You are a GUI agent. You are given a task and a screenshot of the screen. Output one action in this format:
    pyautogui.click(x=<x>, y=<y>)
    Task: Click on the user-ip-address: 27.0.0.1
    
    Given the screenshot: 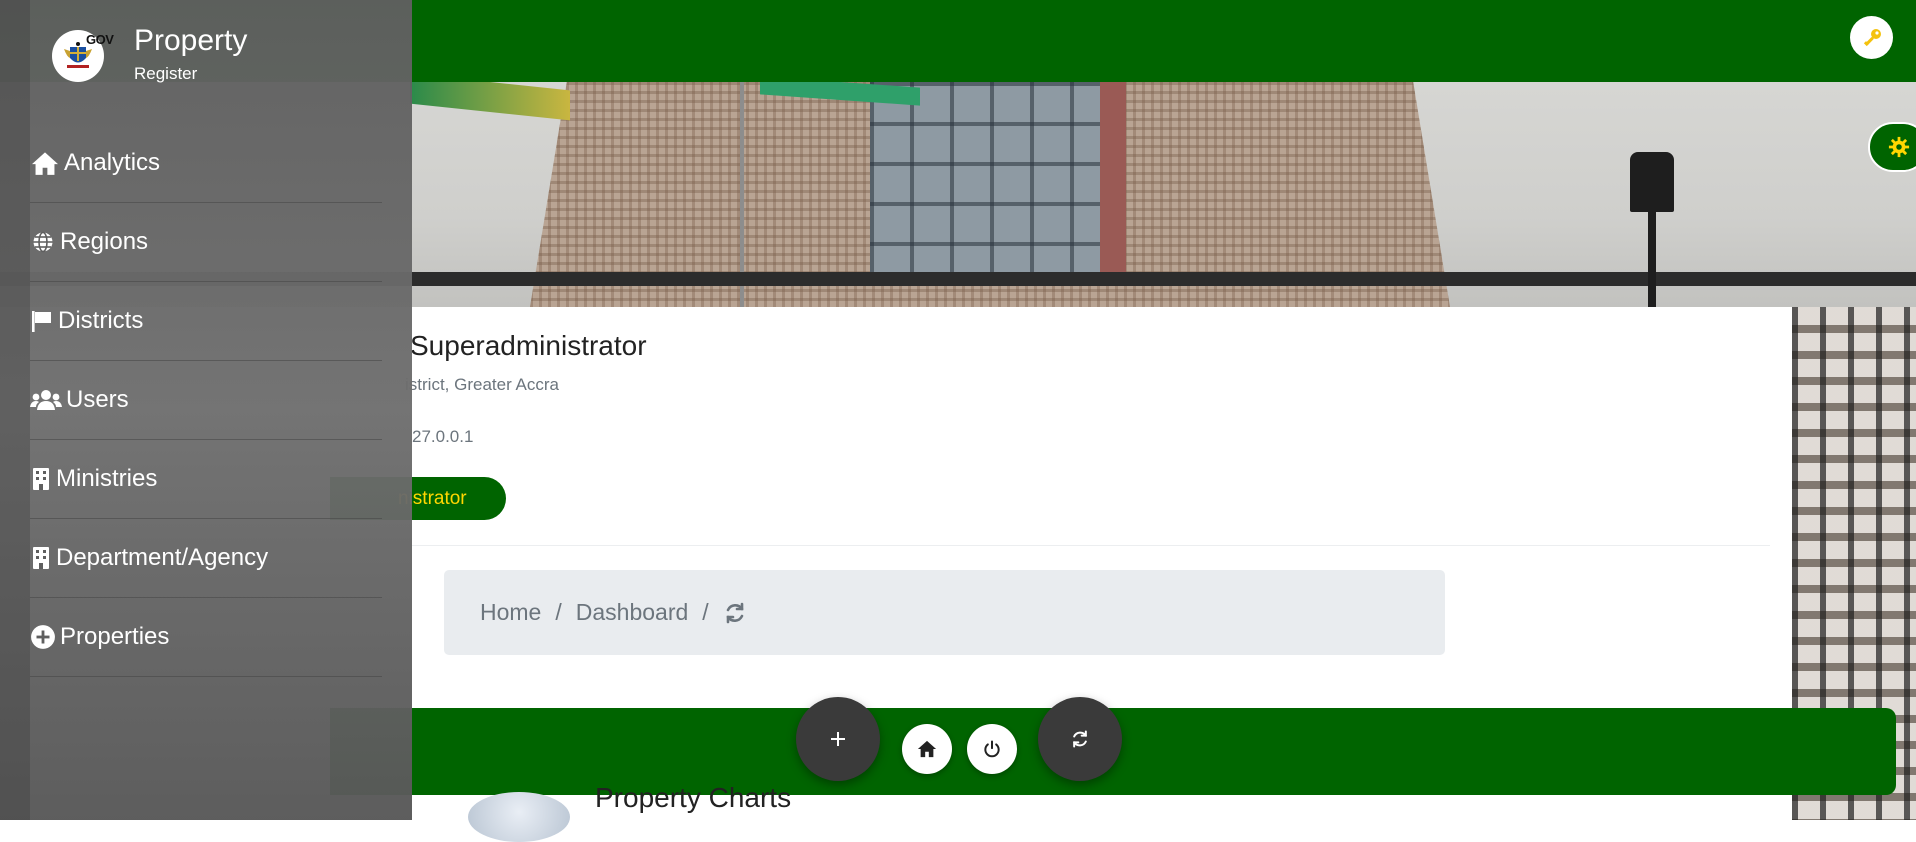 What is the action you would take?
    pyautogui.click(x=443, y=436)
    